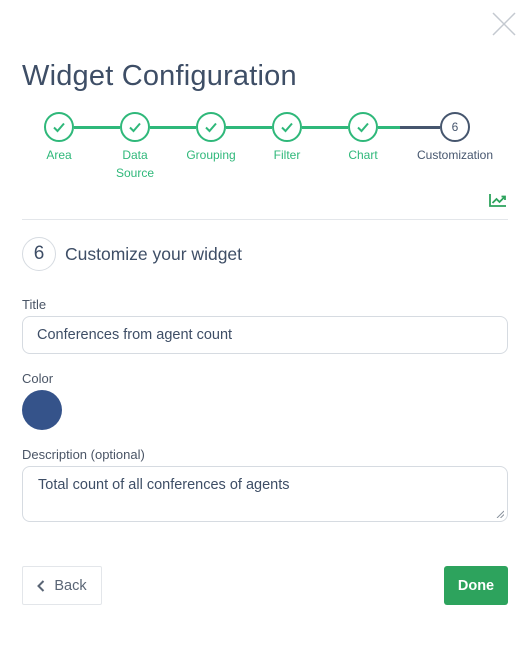 The width and height of the screenshot is (522, 661). I want to click on back-button-label: Back, so click(70, 585).